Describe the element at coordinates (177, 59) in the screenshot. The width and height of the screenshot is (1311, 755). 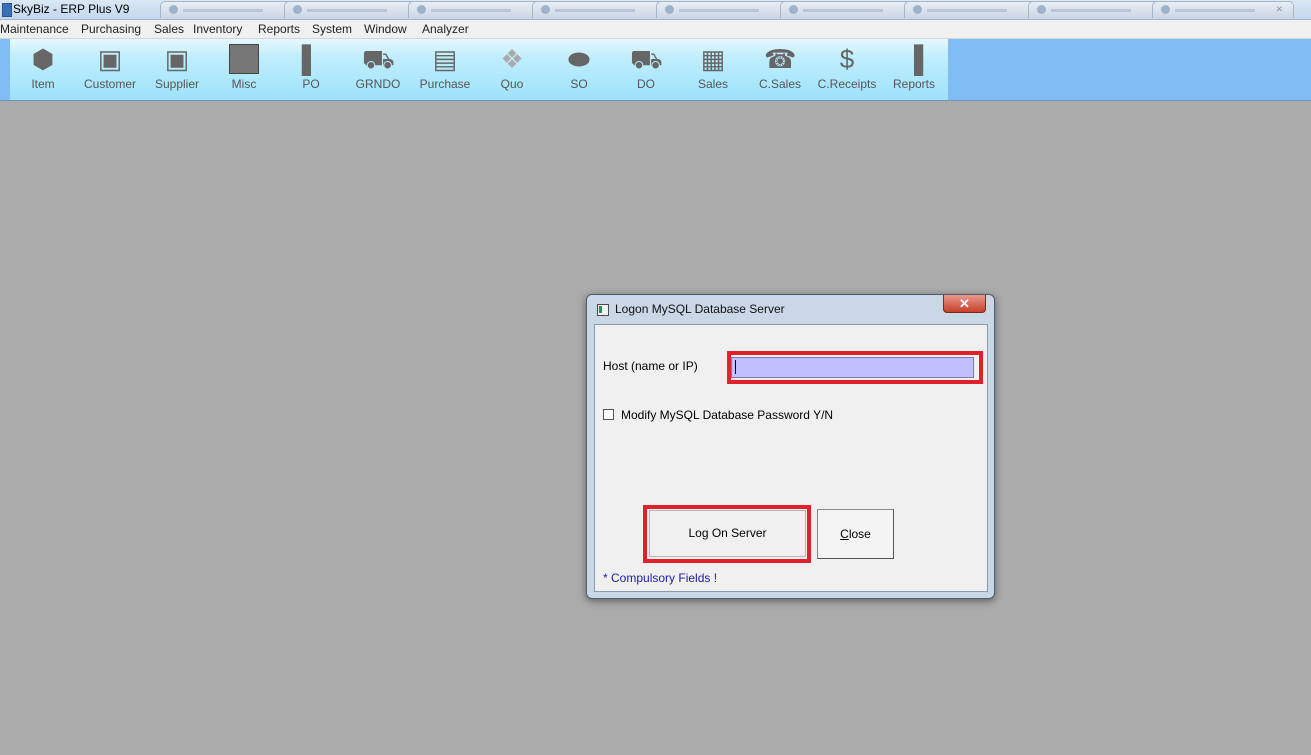
I see `supplier-icon: ▣` at that location.